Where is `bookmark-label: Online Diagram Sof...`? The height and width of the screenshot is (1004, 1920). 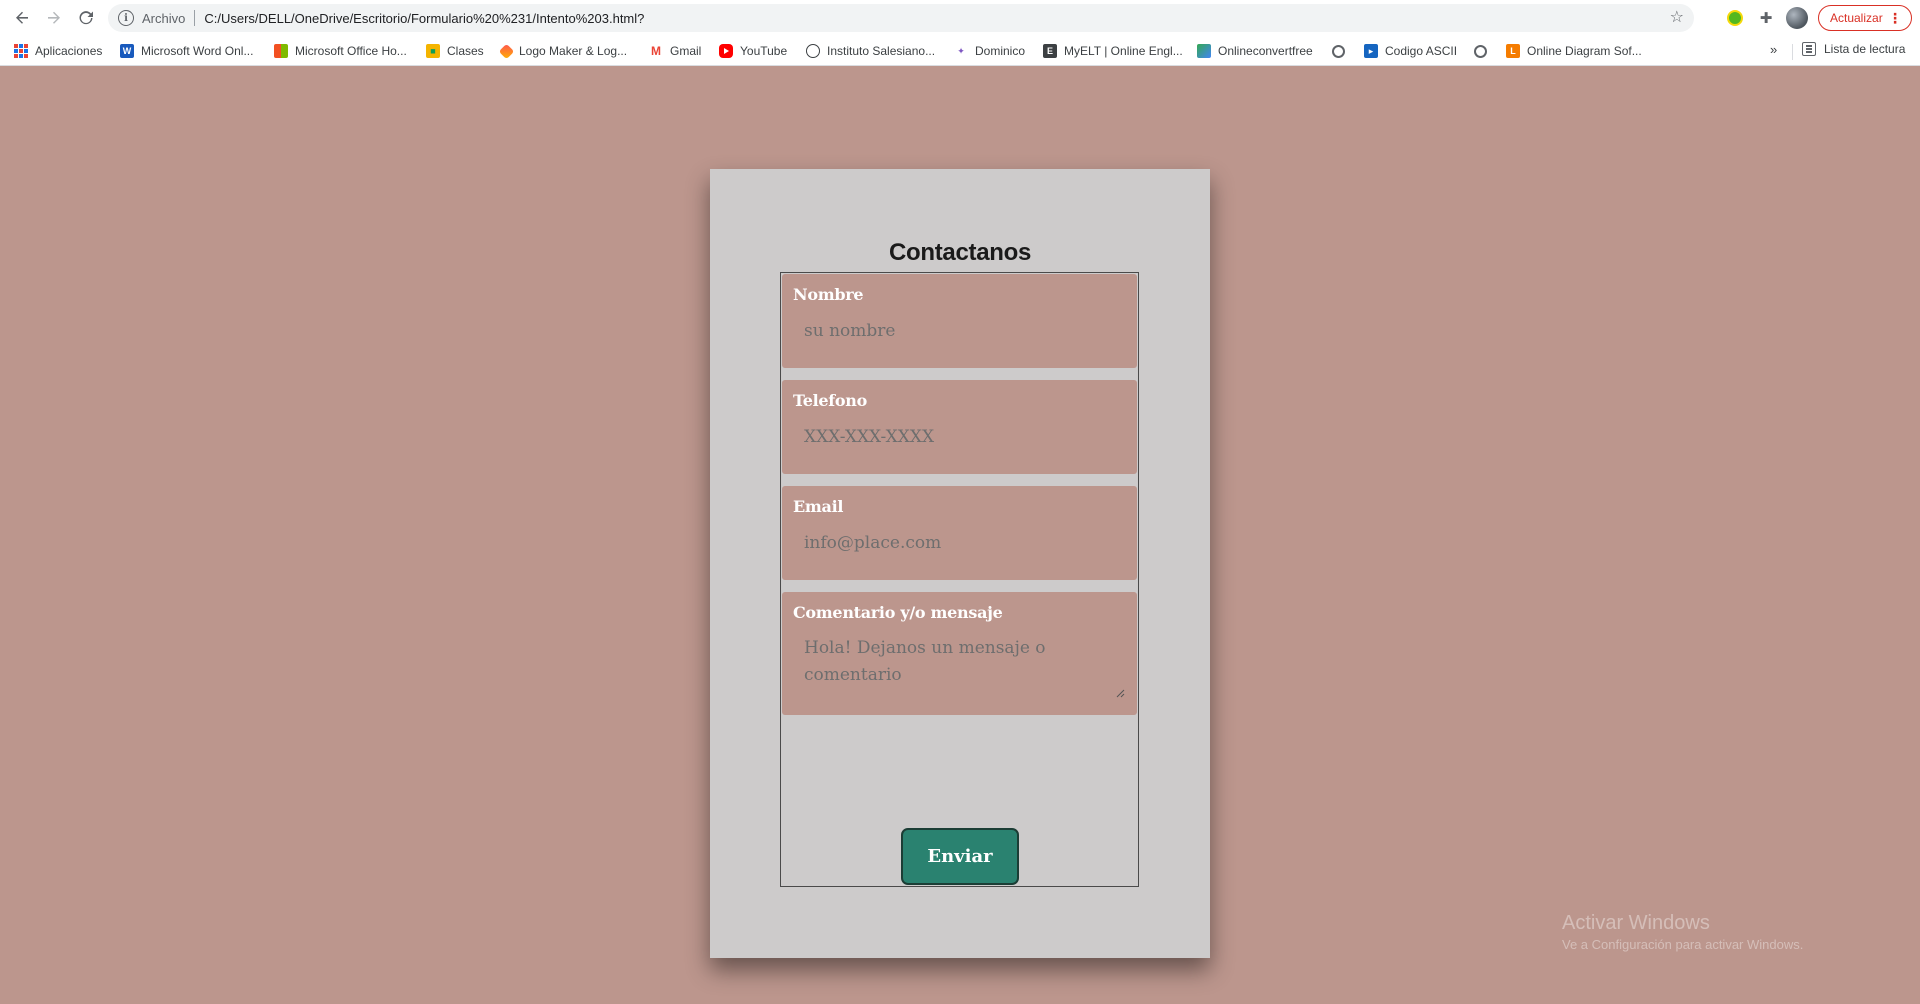 bookmark-label: Online Diagram Sof... is located at coordinates (1584, 51).